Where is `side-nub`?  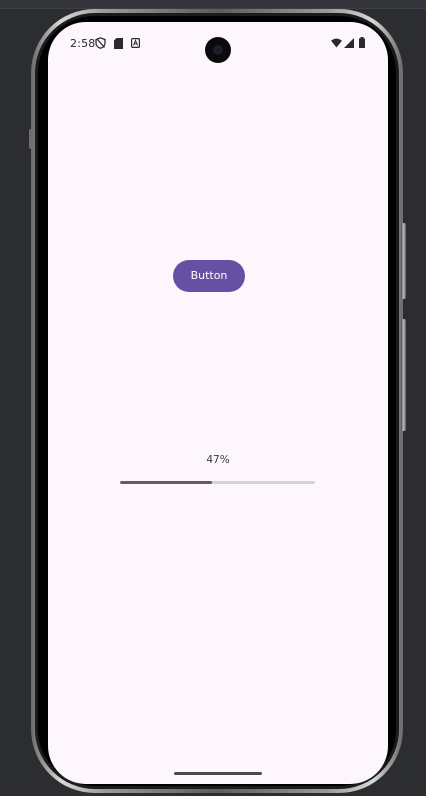 side-nub is located at coordinates (31, 139).